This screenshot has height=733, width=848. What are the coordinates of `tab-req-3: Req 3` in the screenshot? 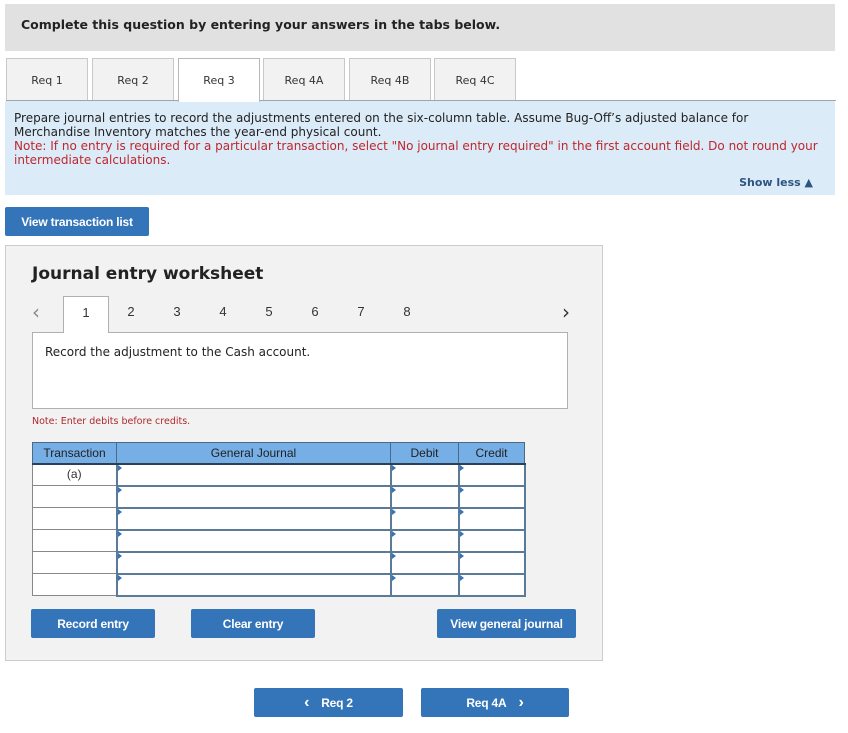 It's located at (219, 80).